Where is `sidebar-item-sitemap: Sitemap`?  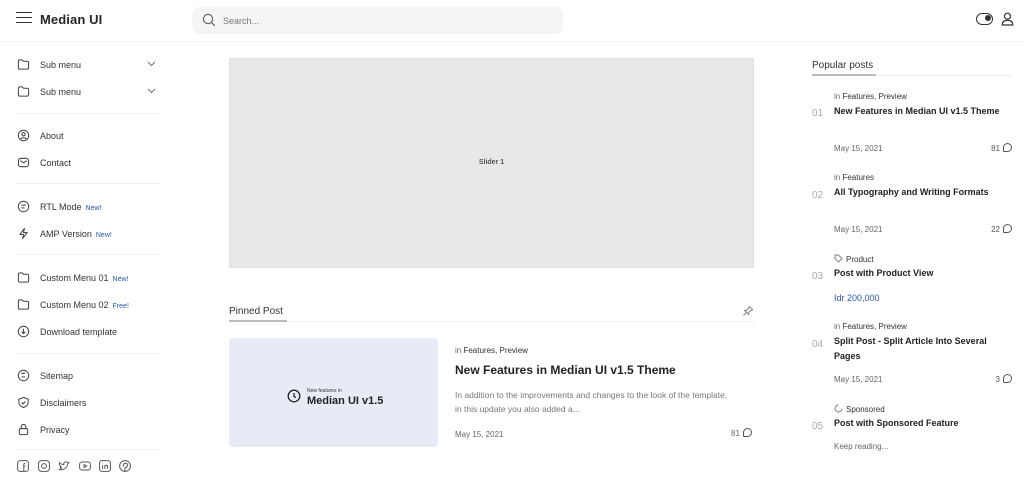 sidebar-item-sitemap: Sitemap is located at coordinates (88, 377).